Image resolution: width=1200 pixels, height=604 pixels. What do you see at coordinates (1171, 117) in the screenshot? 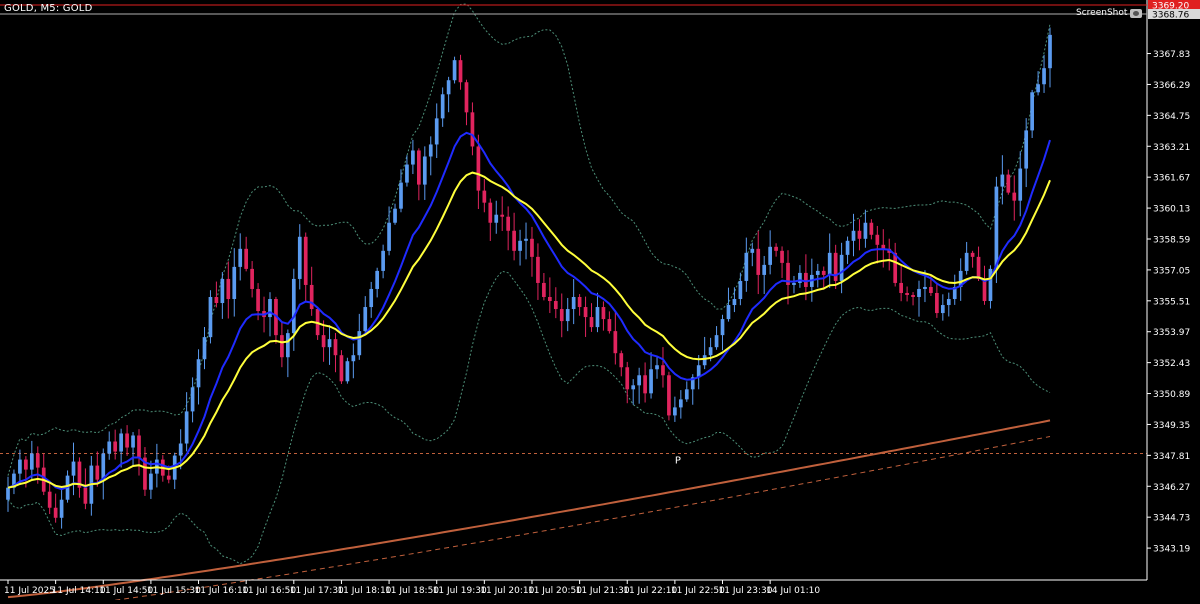
I see `price-tick-label: 3364.75` at bounding box center [1171, 117].